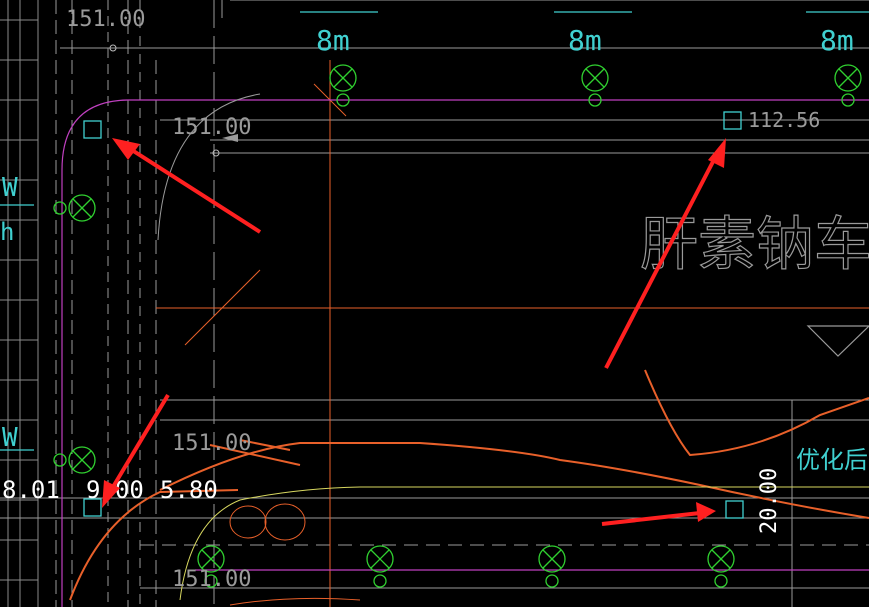  What do you see at coordinates (333, 40) in the screenshot?
I see `label-spacing-1: 8m` at bounding box center [333, 40].